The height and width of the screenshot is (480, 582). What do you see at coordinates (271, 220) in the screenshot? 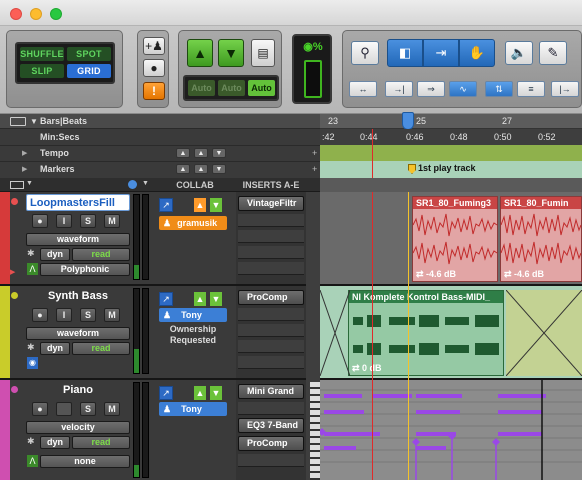
I see `insert-slot-b` at bounding box center [271, 220].